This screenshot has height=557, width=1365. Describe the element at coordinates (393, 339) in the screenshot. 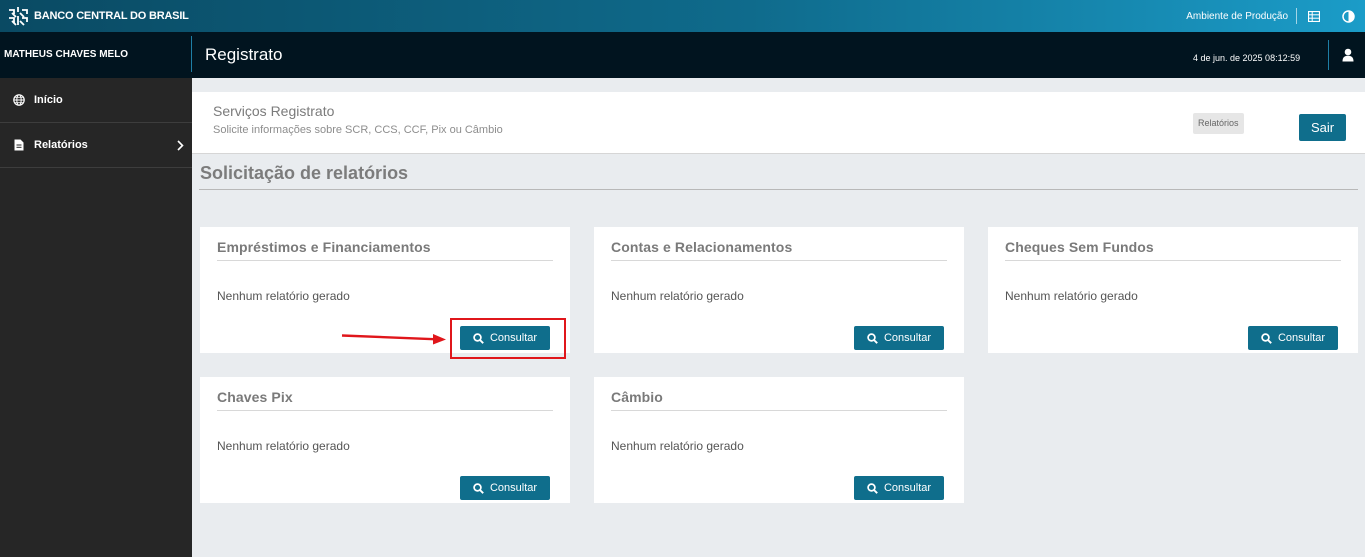

I see `annotation-arrow-icon` at that location.